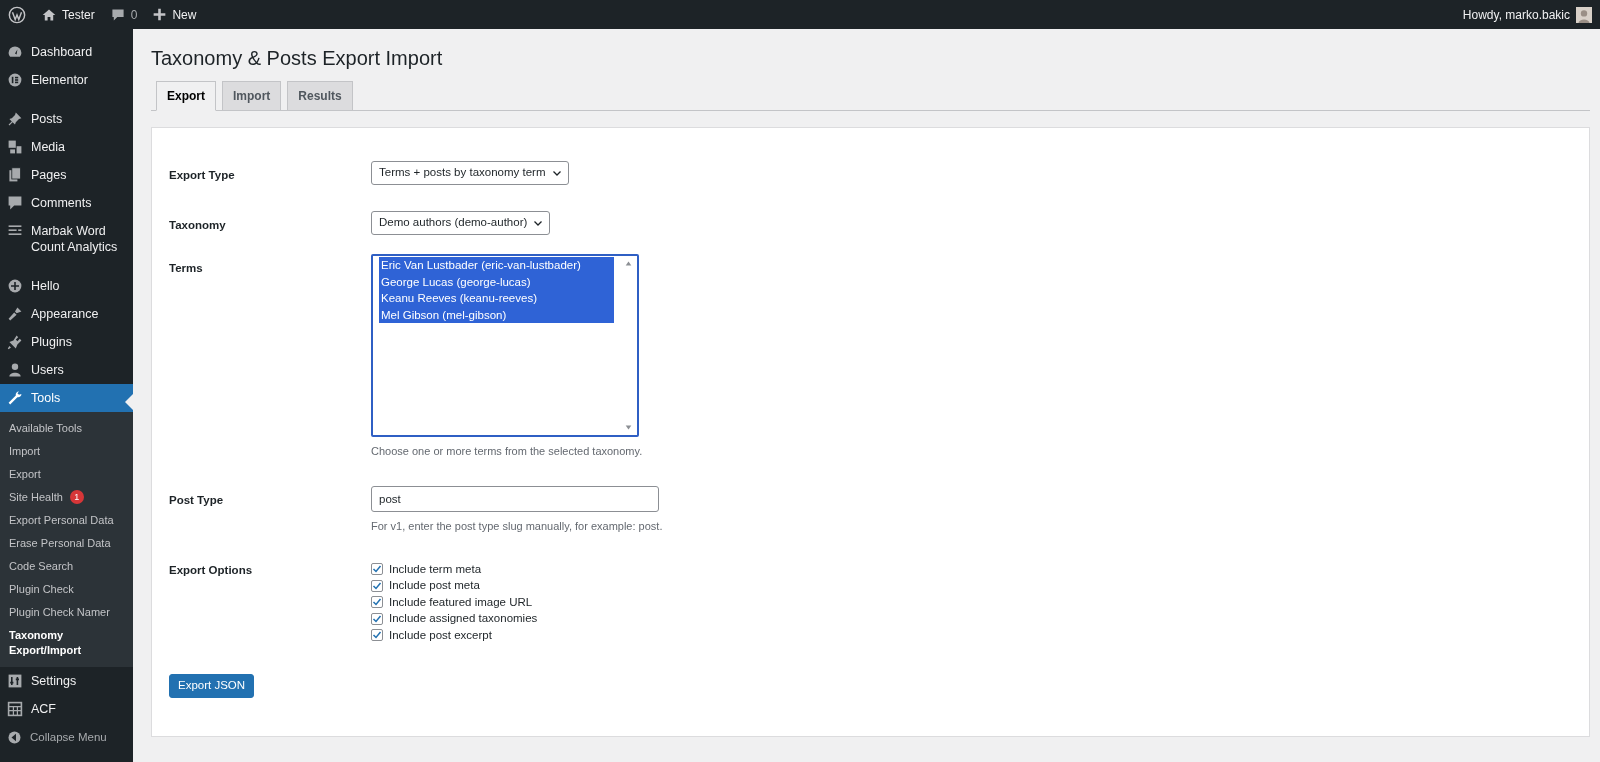  What do you see at coordinates (66, 398) in the screenshot?
I see `menu-item: Tools` at bounding box center [66, 398].